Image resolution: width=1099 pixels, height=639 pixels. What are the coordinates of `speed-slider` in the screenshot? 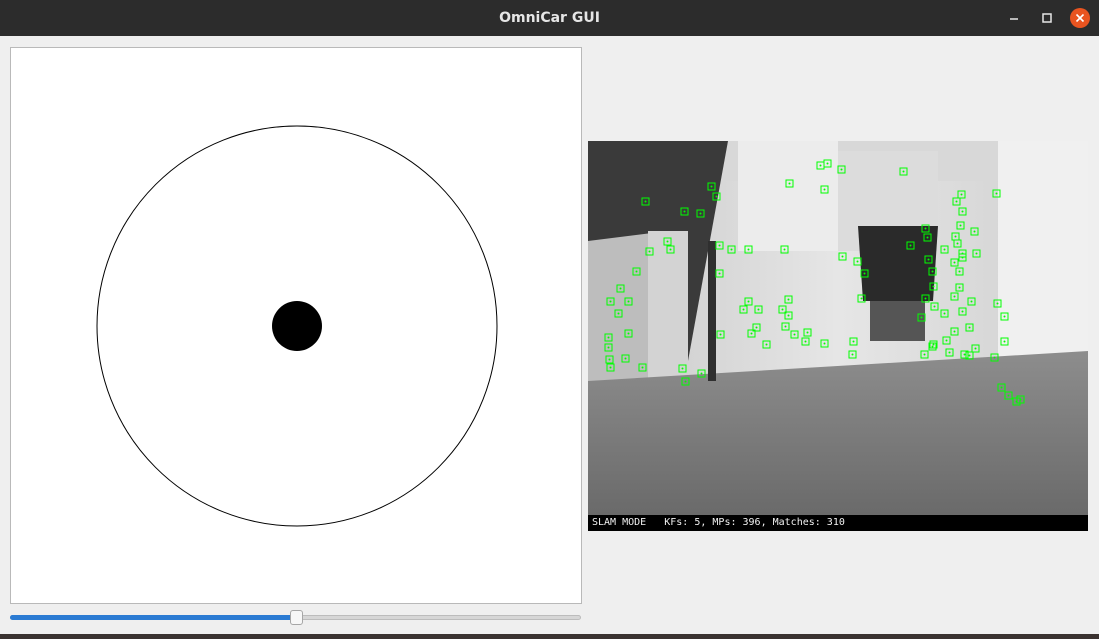 It's located at (296, 618).